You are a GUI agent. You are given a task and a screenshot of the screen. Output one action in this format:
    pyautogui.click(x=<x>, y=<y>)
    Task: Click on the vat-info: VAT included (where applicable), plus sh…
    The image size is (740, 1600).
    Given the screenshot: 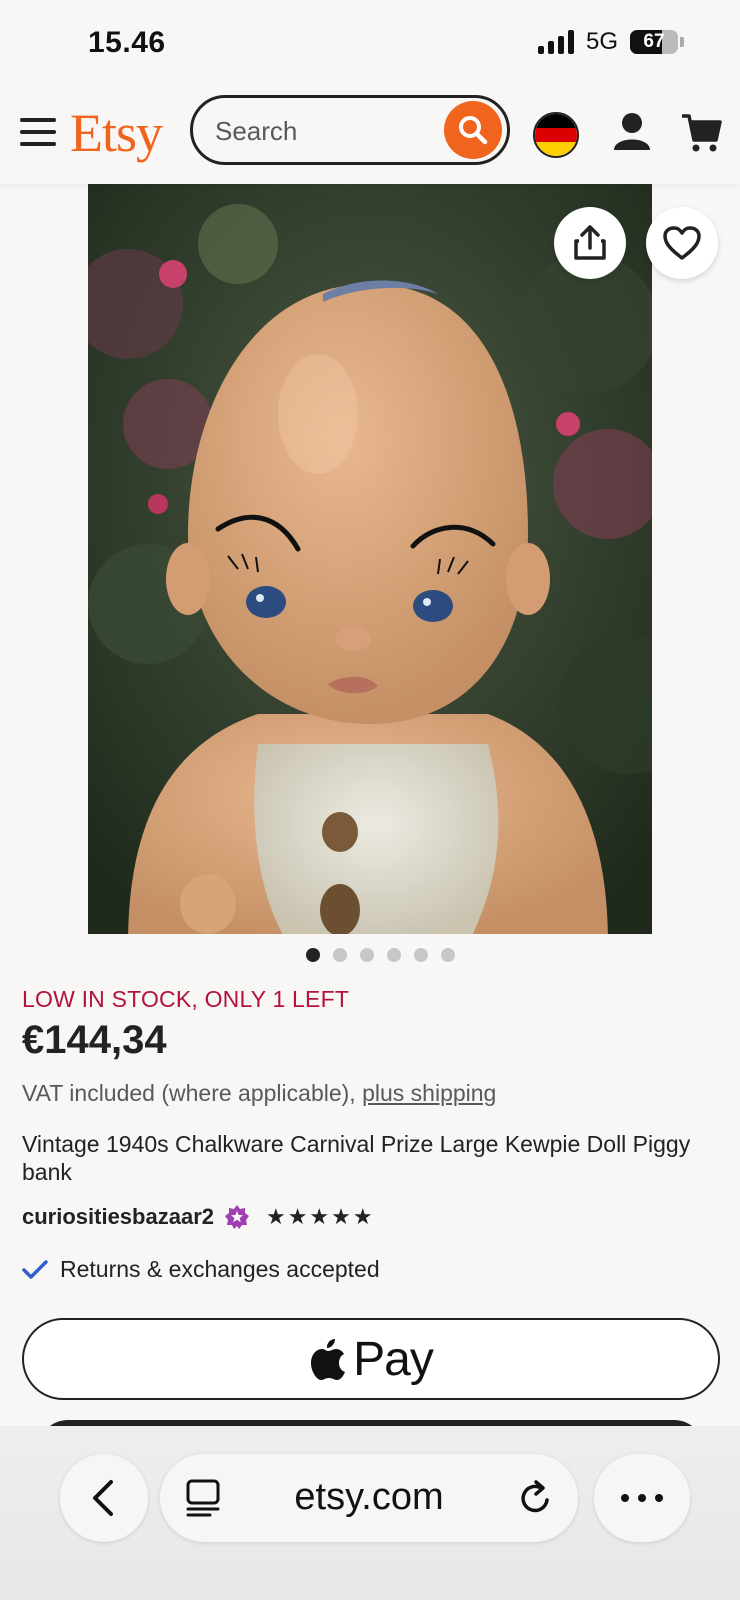 What is the action you would take?
    pyautogui.click(x=259, y=1093)
    